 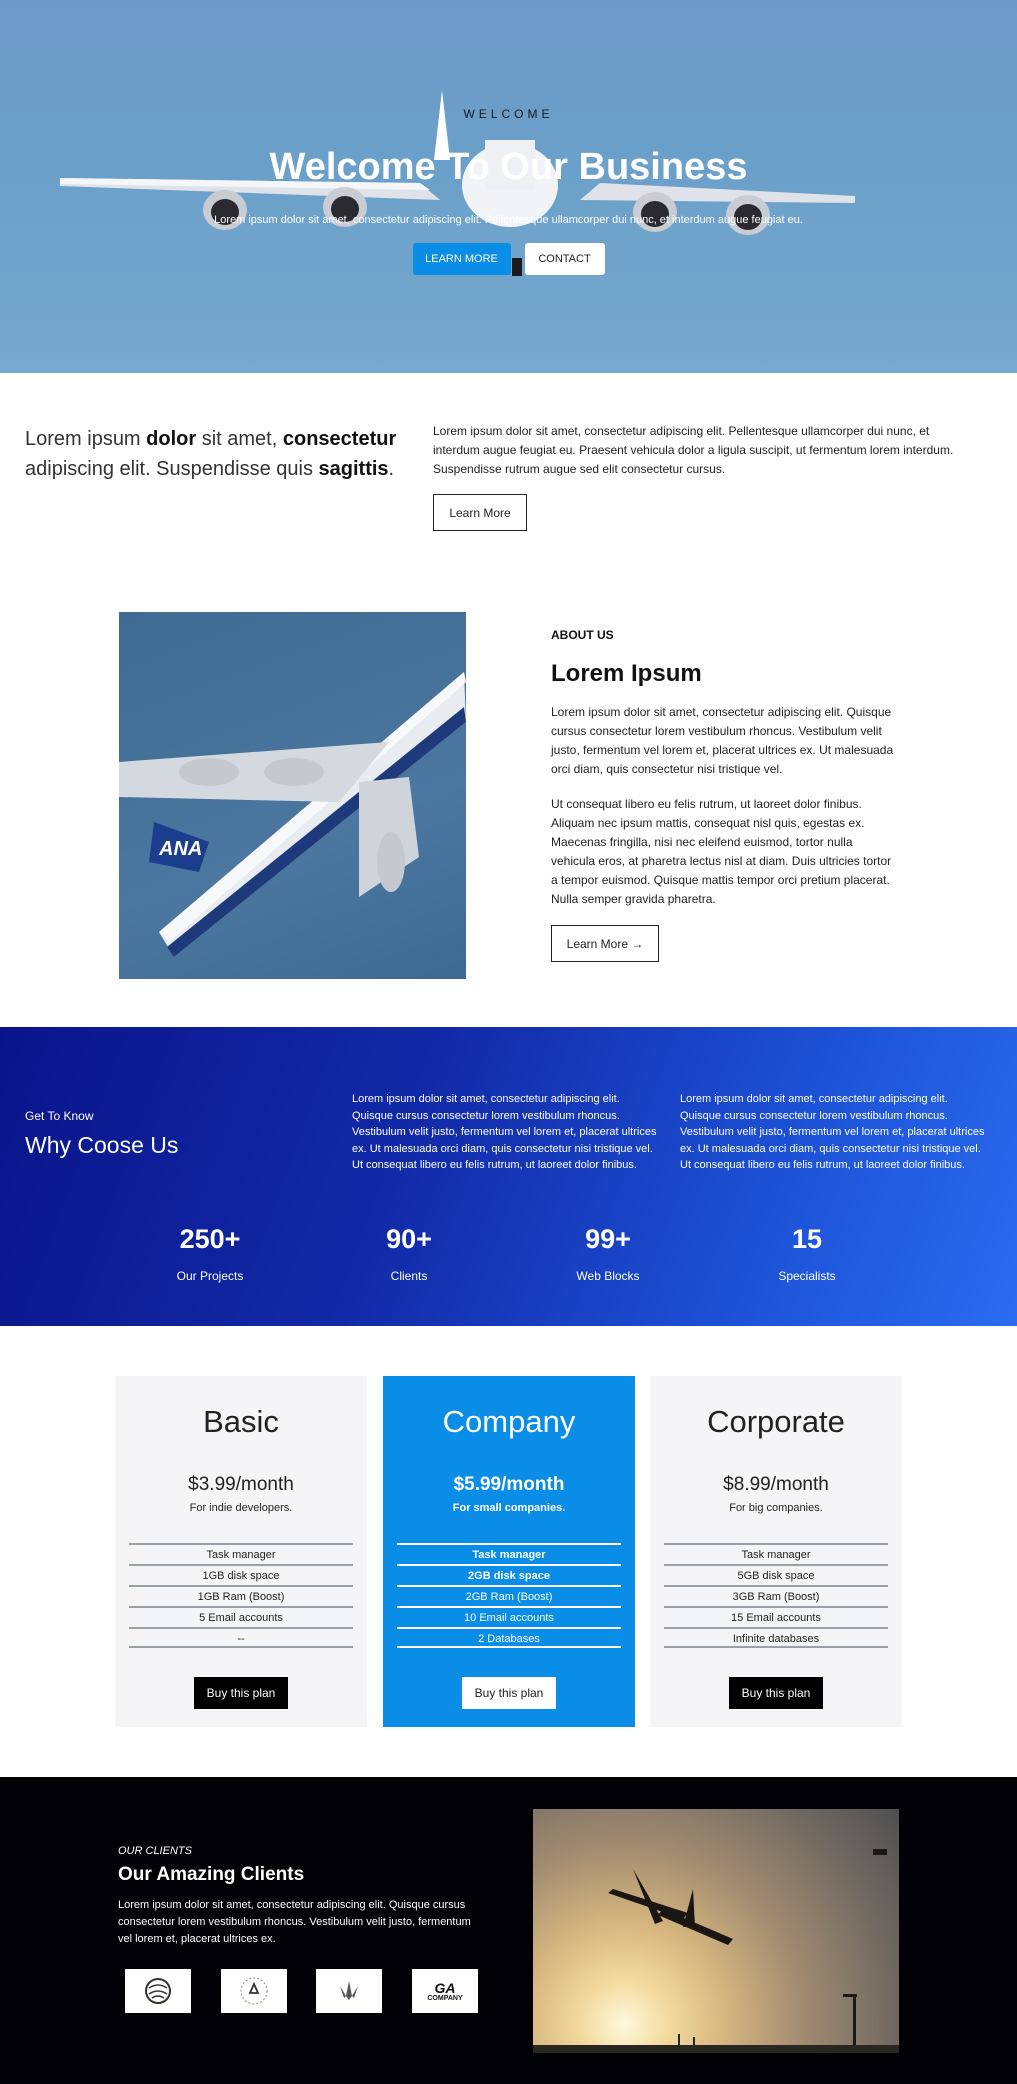 What do you see at coordinates (445, 1987) in the screenshot?
I see `logo-text-ga: GA` at bounding box center [445, 1987].